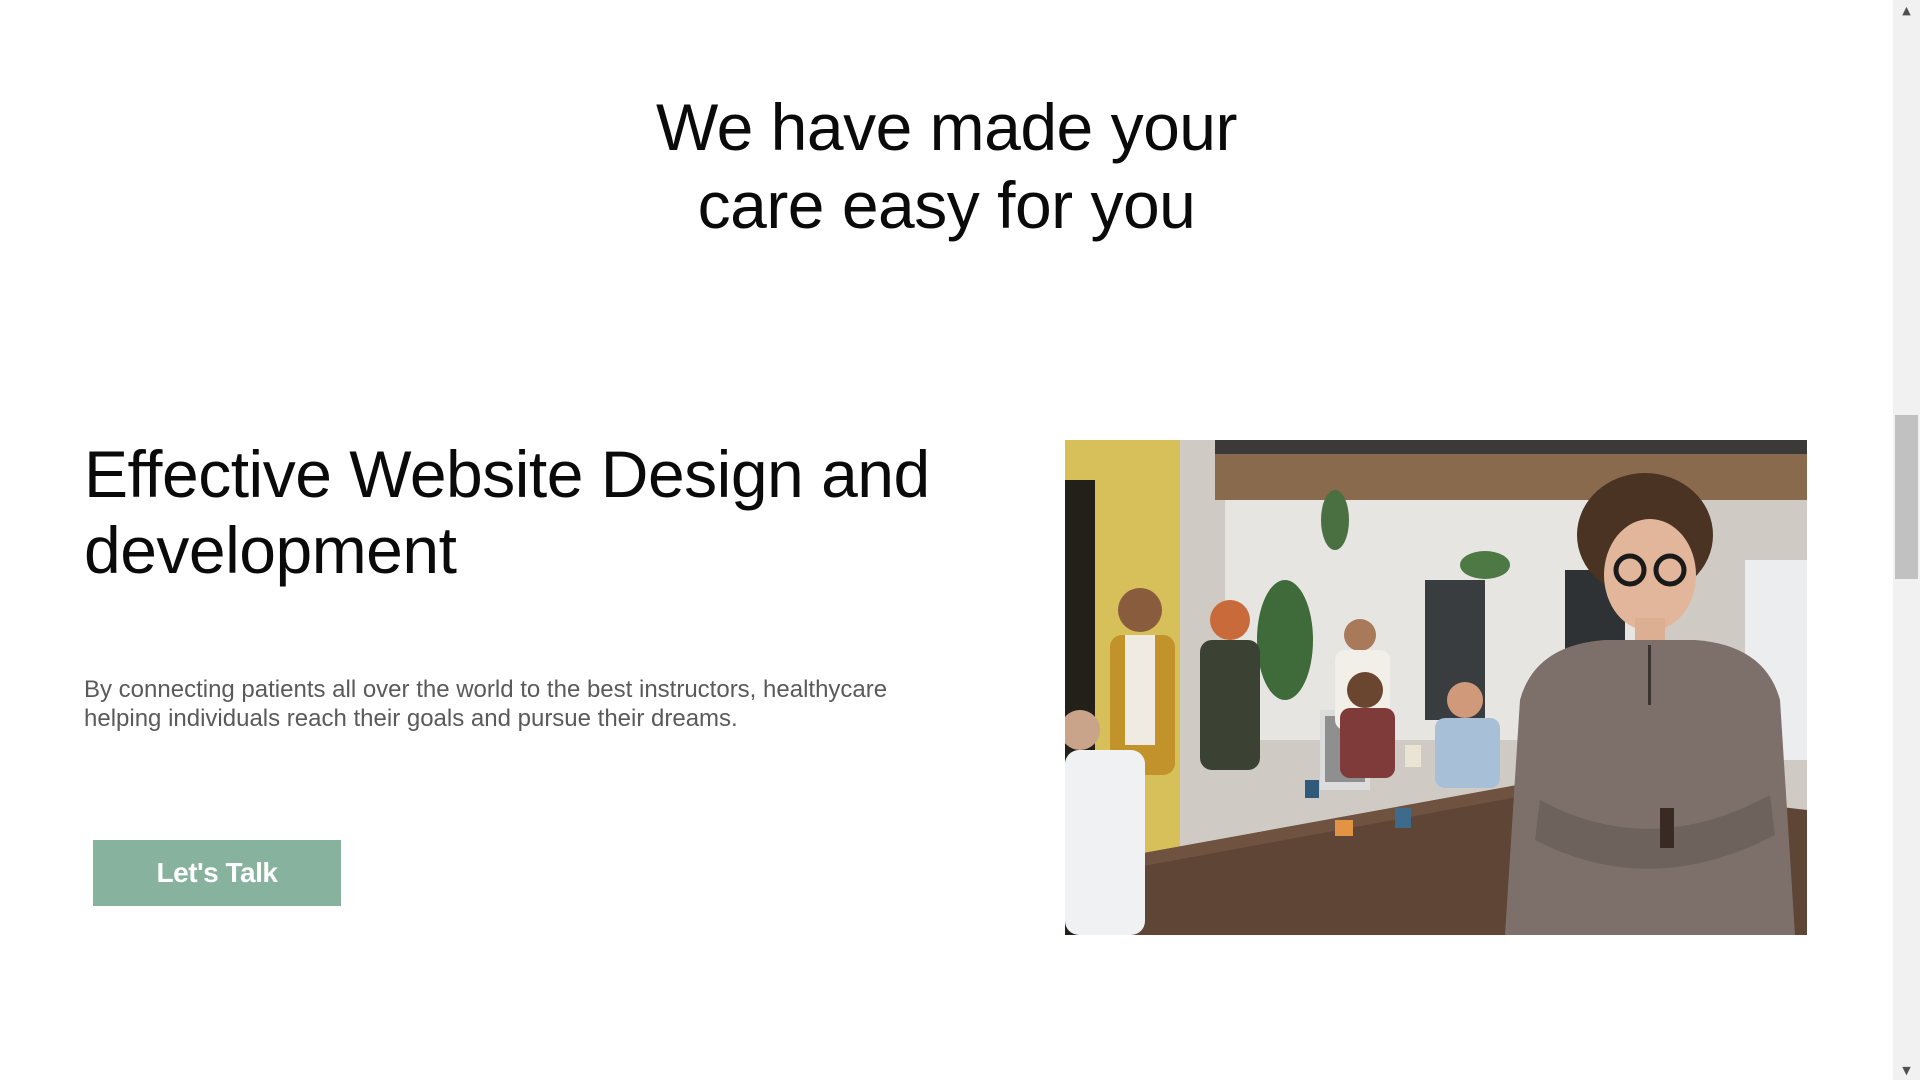  I want to click on section-title: We have made your care easy for you, so click(946, 166).